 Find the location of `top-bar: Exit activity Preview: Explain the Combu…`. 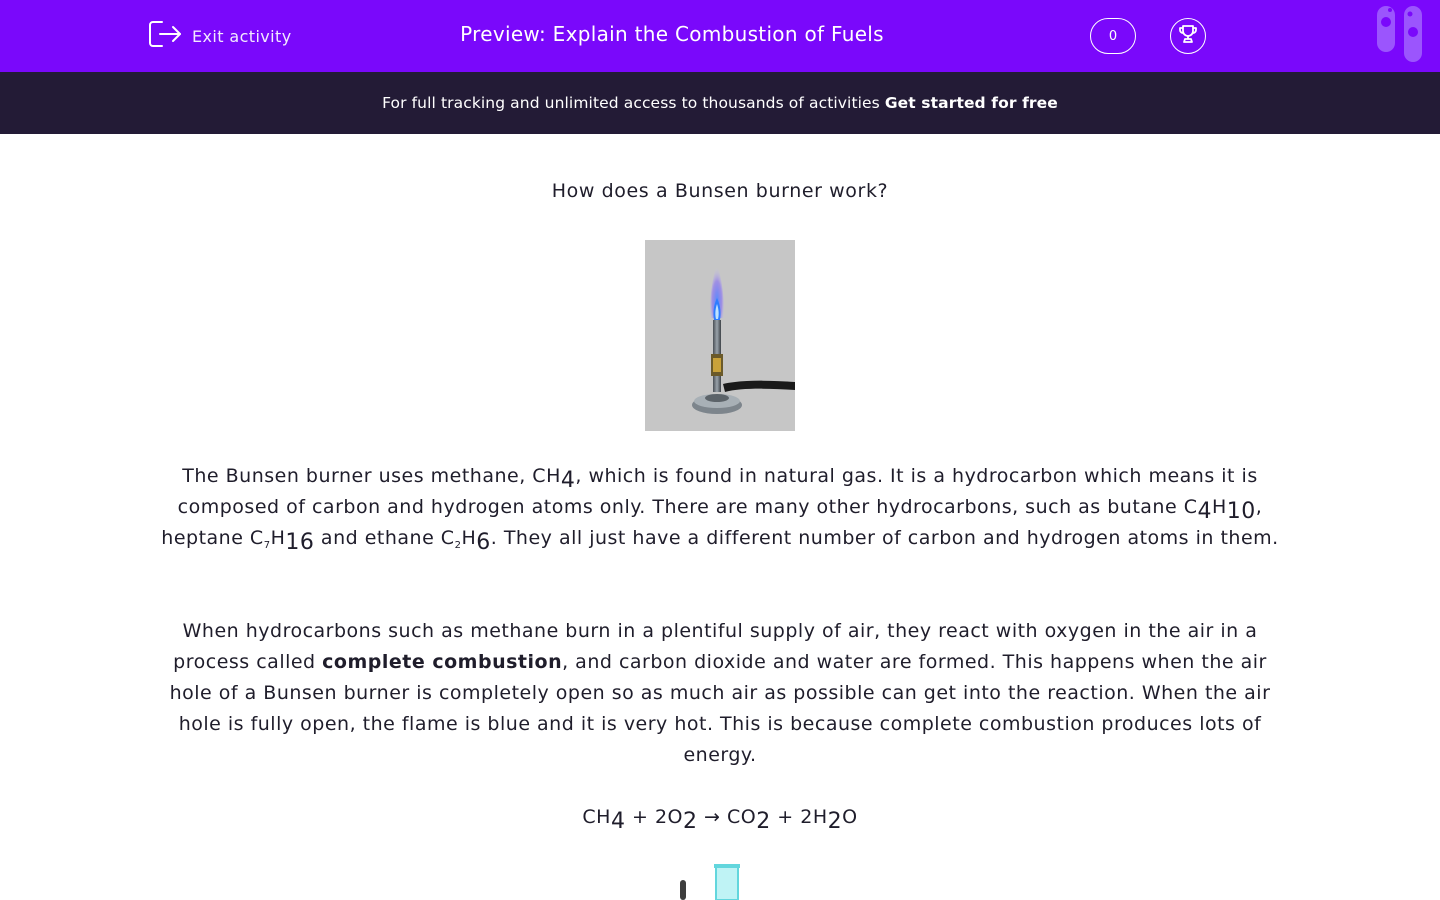

top-bar: Exit activity Preview: Explain the Combu… is located at coordinates (720, 36).